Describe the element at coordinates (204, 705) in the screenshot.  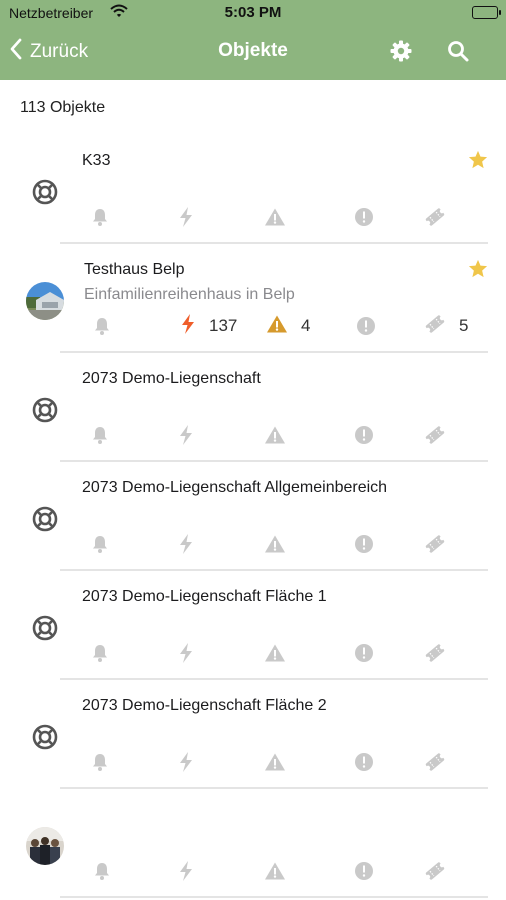
I see `object-name: 2073 Demo-Liegenschaft Fläche 2` at that location.